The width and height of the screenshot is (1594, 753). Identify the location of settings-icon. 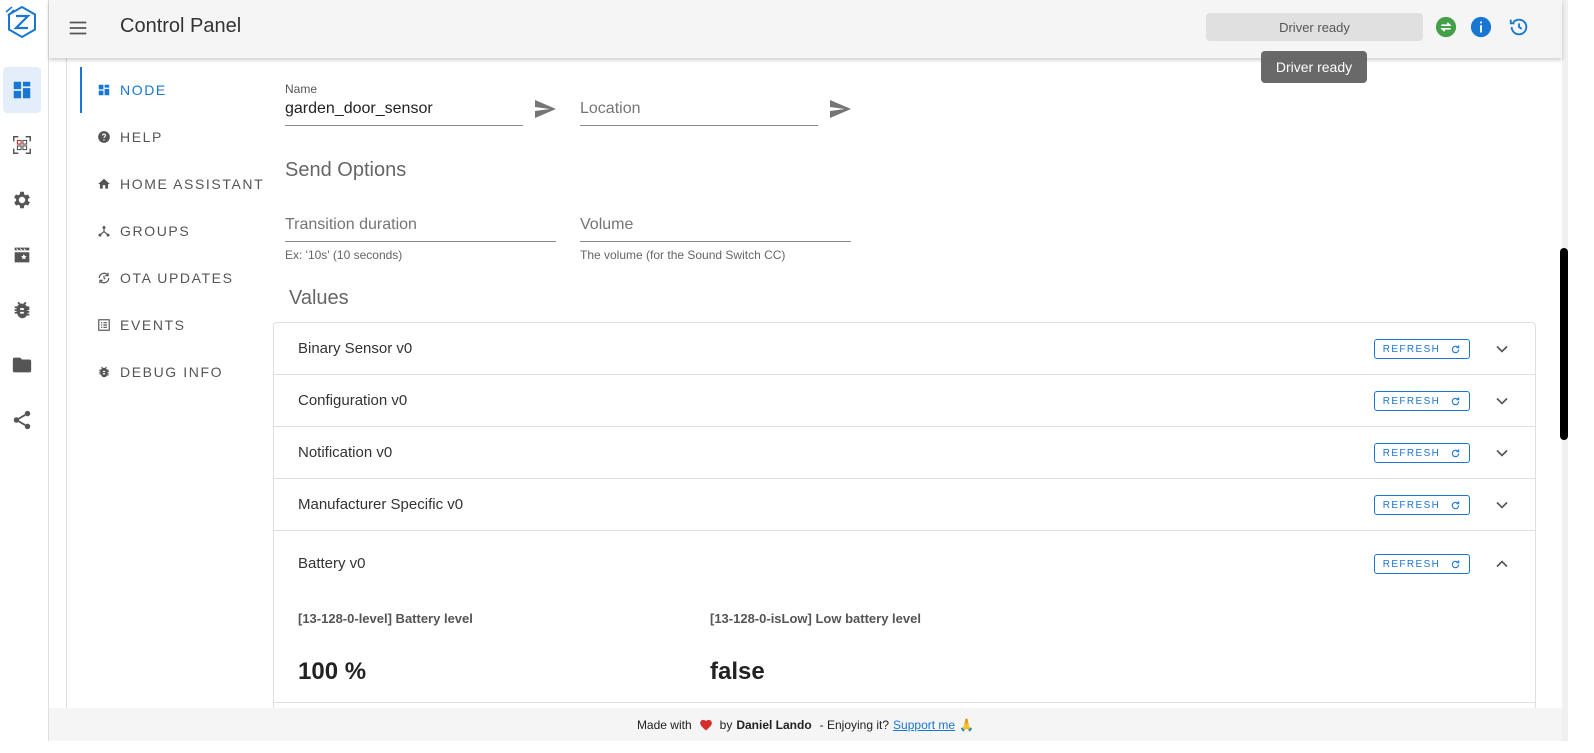
(22, 200).